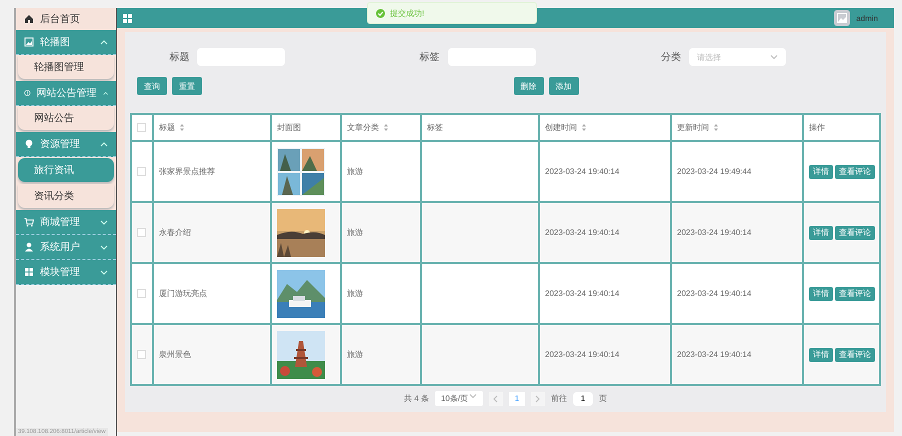 The height and width of the screenshot is (436, 902). What do you see at coordinates (435, 127) in the screenshot?
I see `column-header: 标签` at bounding box center [435, 127].